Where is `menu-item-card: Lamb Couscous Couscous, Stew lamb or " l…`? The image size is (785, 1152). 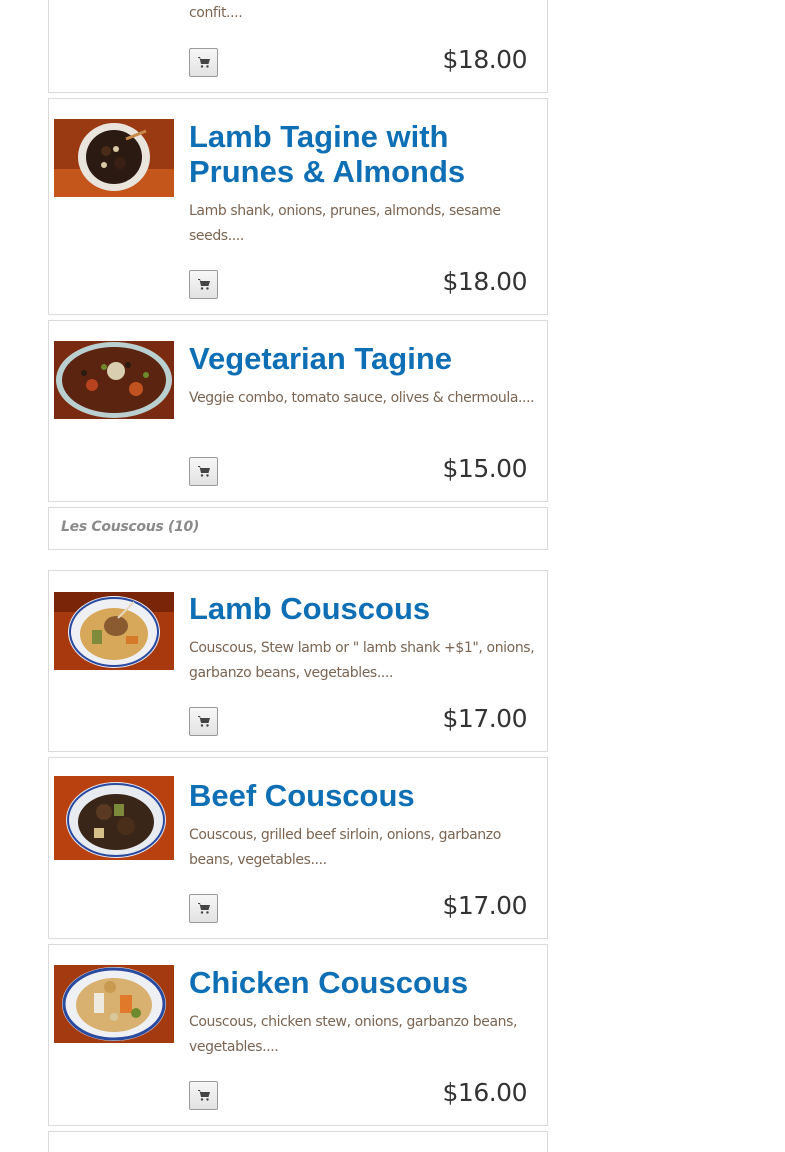
menu-item-card: Lamb Couscous Couscous, Stew lamb or " l… is located at coordinates (298, 661).